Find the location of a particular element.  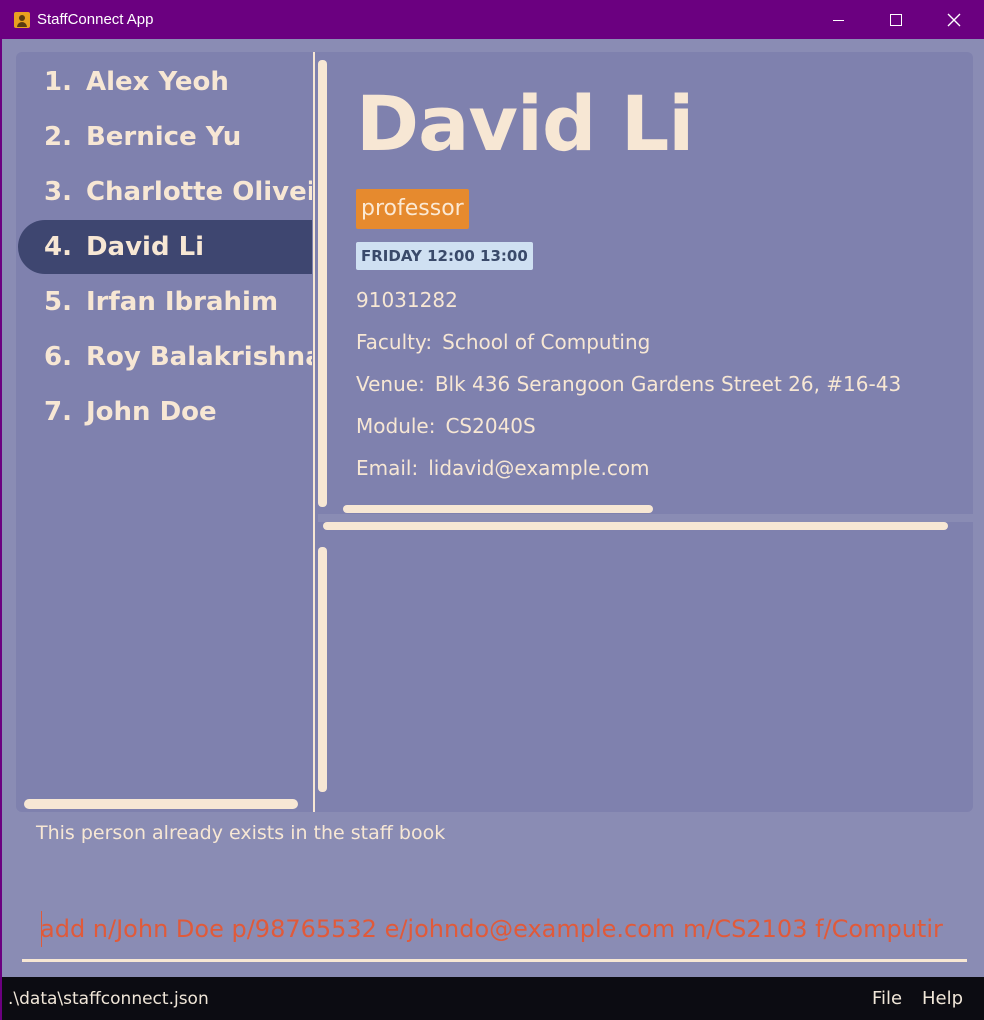

detail-horizontal-scrollbar is located at coordinates (498, 509).